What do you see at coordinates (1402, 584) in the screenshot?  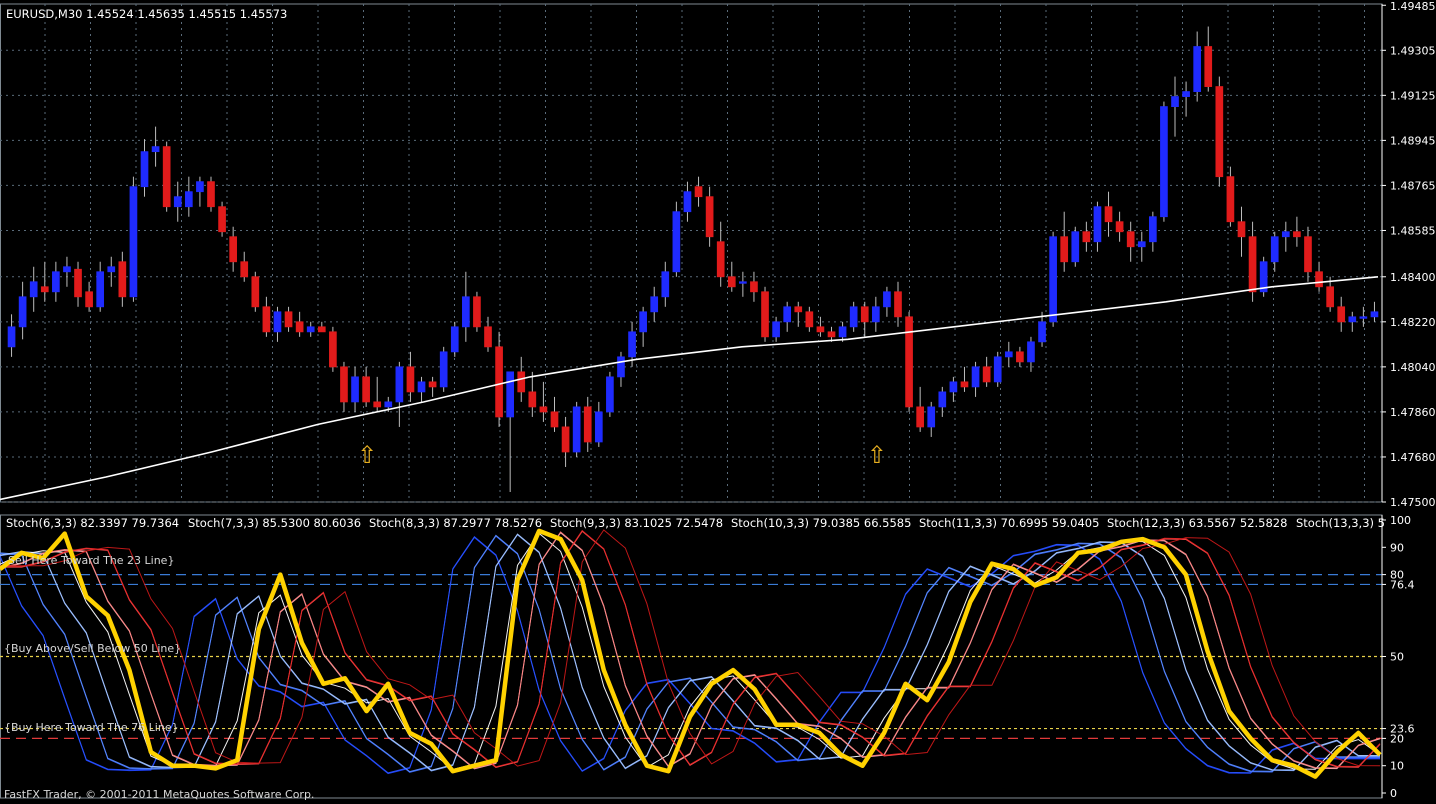 I see `stoch-axis-label: 76.4` at bounding box center [1402, 584].